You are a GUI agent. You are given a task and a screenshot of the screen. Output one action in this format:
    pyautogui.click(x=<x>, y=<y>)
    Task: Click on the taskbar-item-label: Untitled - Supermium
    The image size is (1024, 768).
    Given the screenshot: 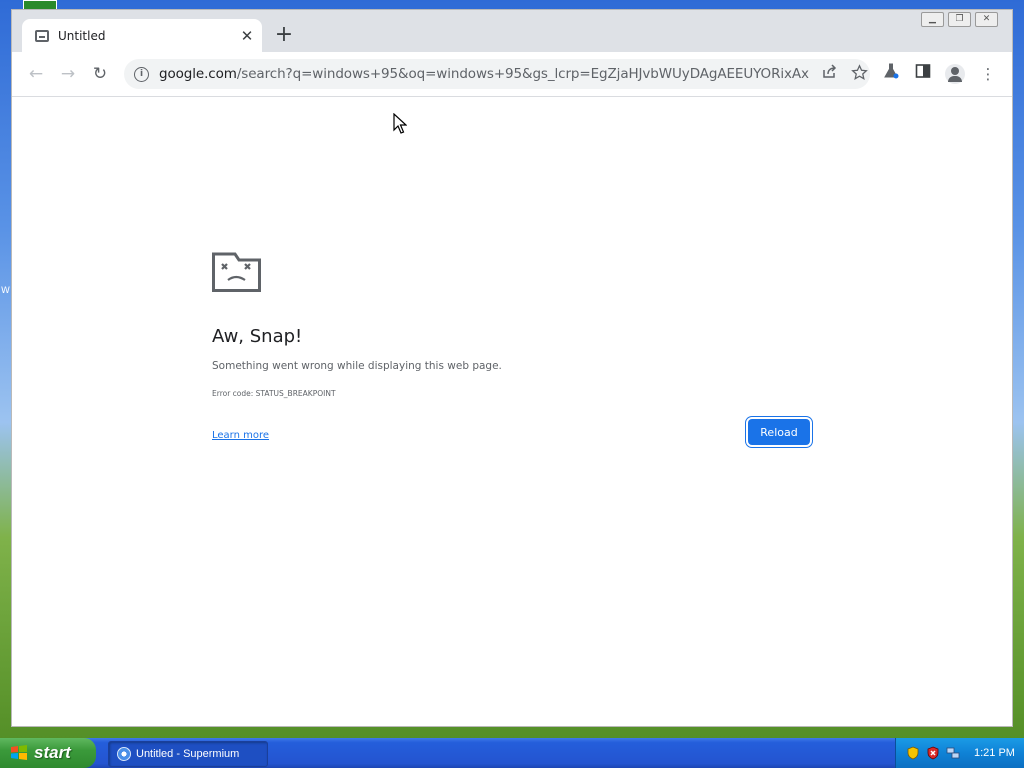 What is the action you would take?
    pyautogui.click(x=188, y=754)
    